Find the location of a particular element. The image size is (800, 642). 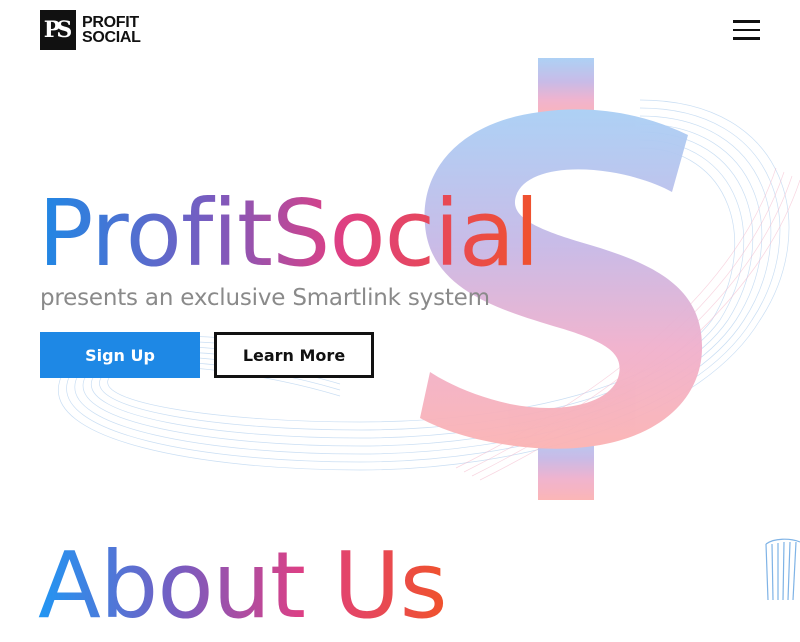

learn-more-button: Learn More is located at coordinates (294, 355).